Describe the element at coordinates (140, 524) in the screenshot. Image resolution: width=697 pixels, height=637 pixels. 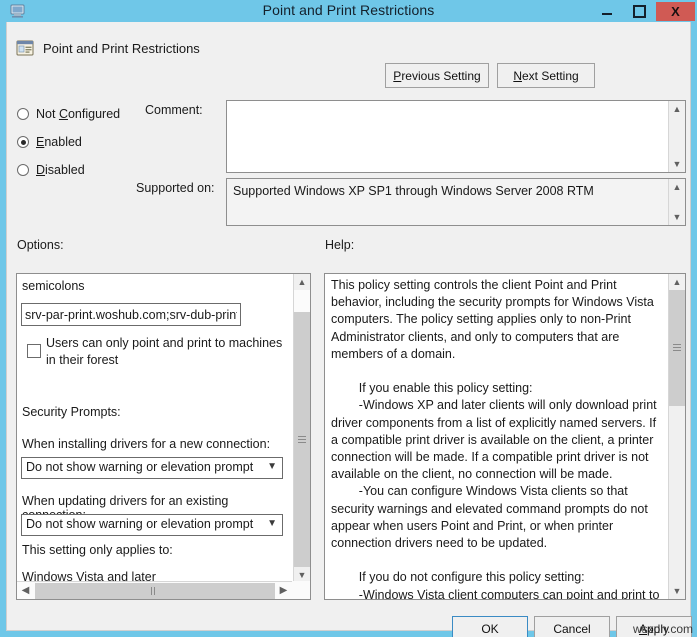
I see `update-drivers-value: Do not show warning or elevation prompt` at that location.